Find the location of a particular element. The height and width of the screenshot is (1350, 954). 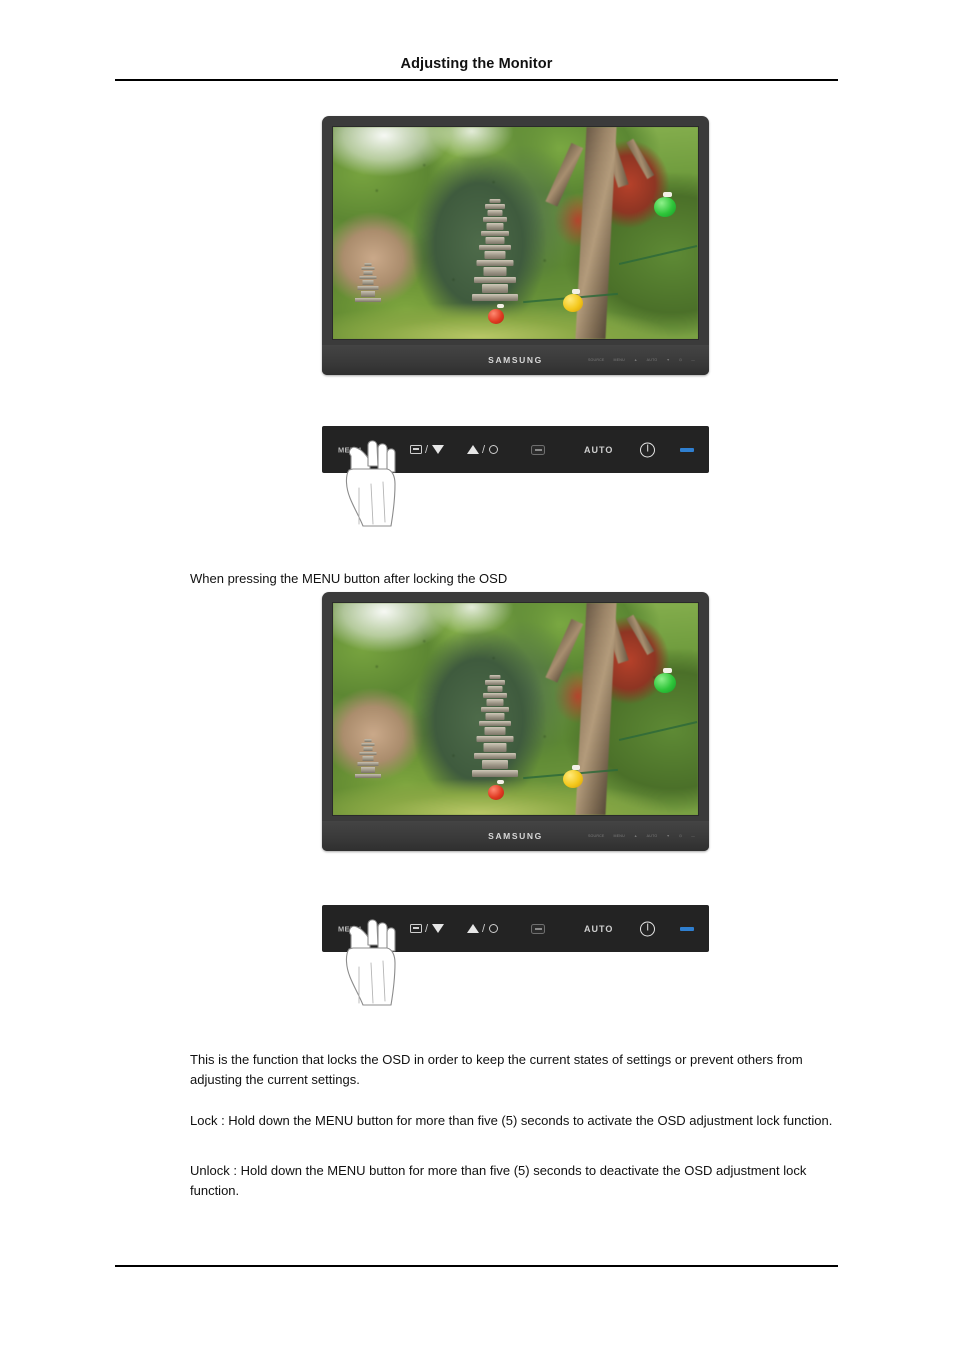

footer-rule is located at coordinates (476, 1266).